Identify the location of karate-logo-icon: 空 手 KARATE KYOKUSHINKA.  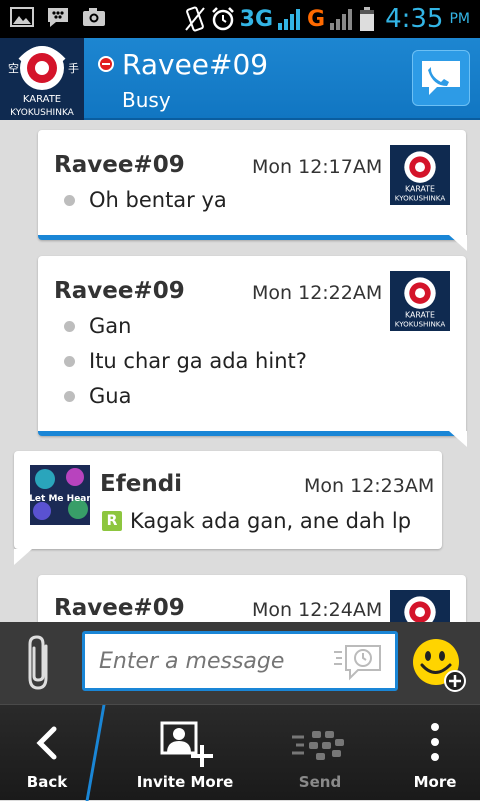
(42, 79).